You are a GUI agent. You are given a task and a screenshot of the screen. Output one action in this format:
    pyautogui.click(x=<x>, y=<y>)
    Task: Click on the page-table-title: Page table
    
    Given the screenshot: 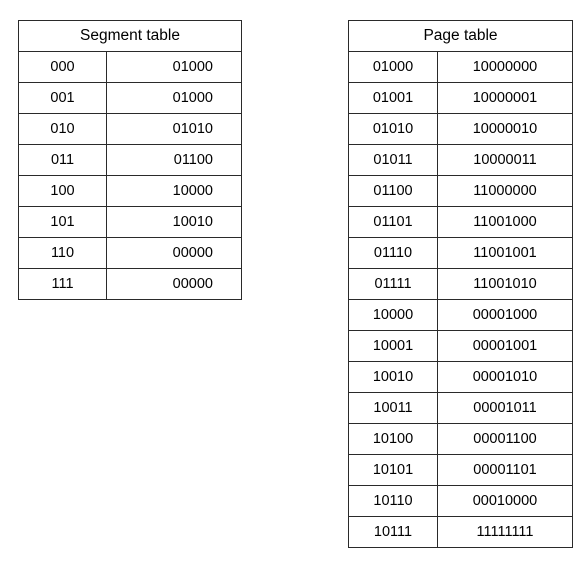 What is the action you would take?
    pyautogui.click(x=460, y=36)
    